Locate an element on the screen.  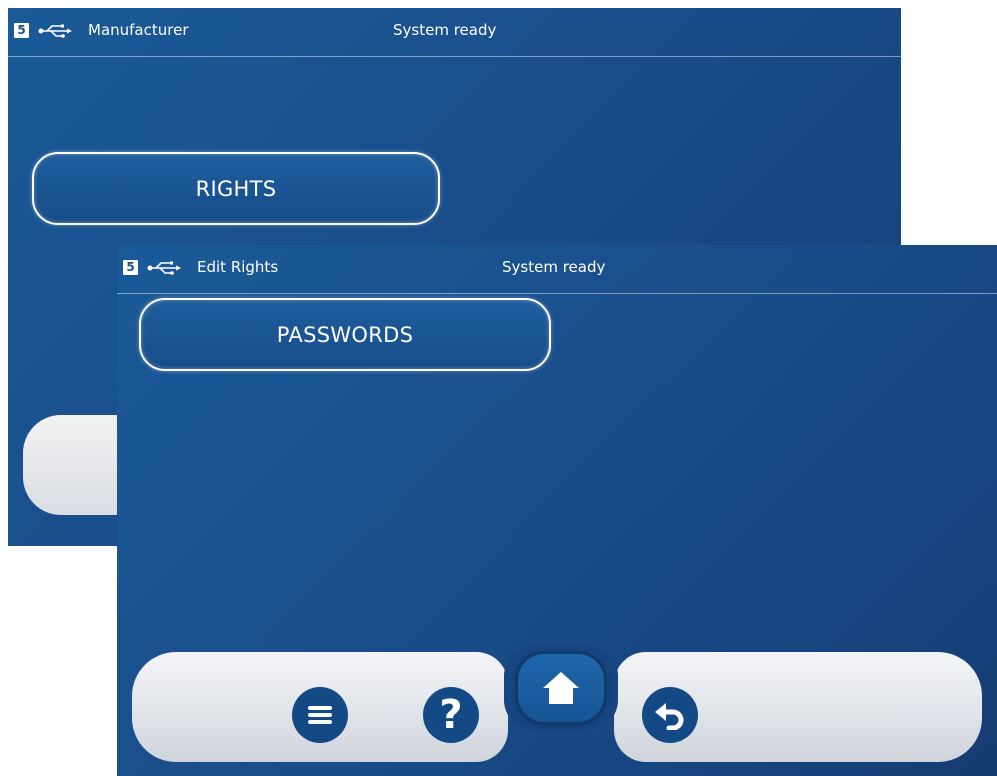
help-button: ? is located at coordinates (451, 715).